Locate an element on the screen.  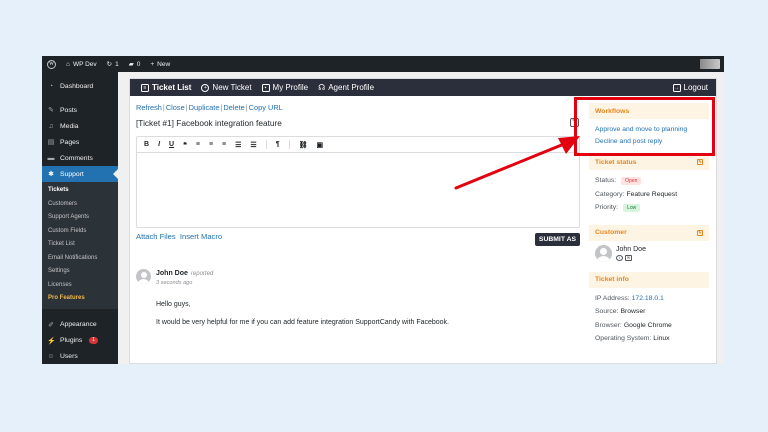
widget-header: Ticket status ✎ is located at coordinates (649, 162).